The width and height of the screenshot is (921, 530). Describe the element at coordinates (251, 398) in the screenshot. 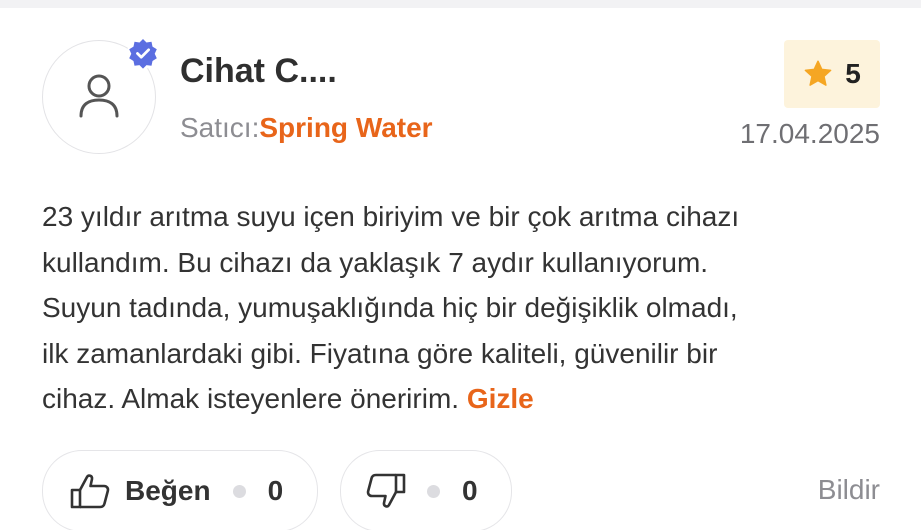

I see `review-line: cihaz. Almak isteyenlere öneririm.` at that location.